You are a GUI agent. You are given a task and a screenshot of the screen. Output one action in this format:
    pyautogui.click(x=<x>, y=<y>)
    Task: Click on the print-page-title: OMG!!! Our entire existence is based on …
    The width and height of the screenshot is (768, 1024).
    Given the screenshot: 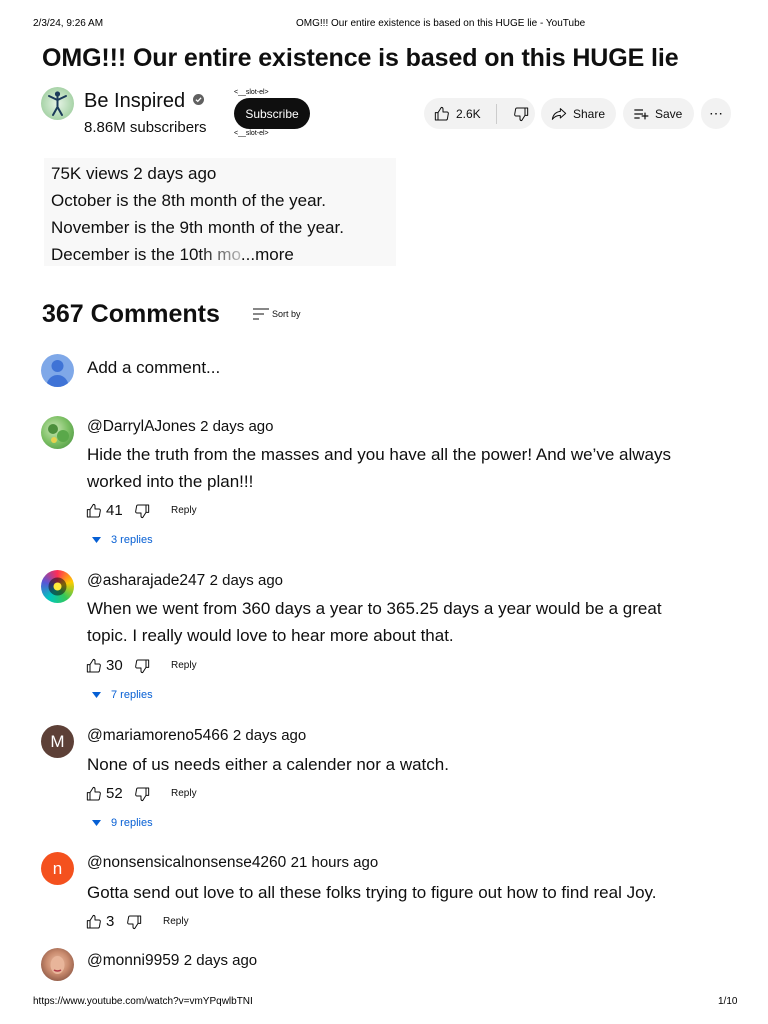 What is the action you would take?
    pyautogui.click(x=441, y=23)
    